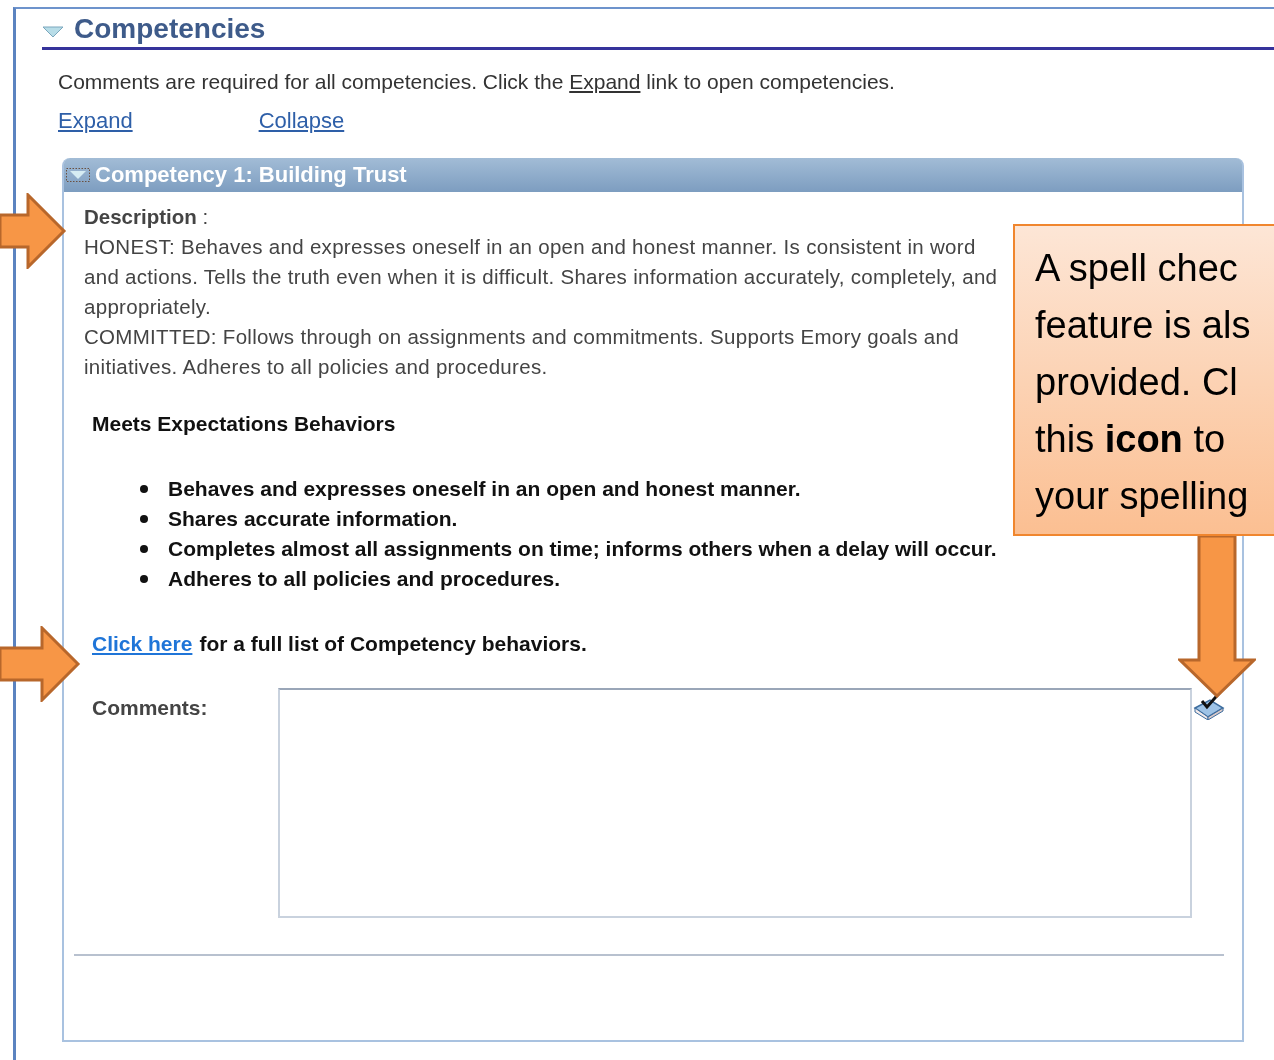 Image resolution: width=1274 pixels, height=1060 pixels. I want to click on callout-text: provided. Cl, so click(1136, 382).